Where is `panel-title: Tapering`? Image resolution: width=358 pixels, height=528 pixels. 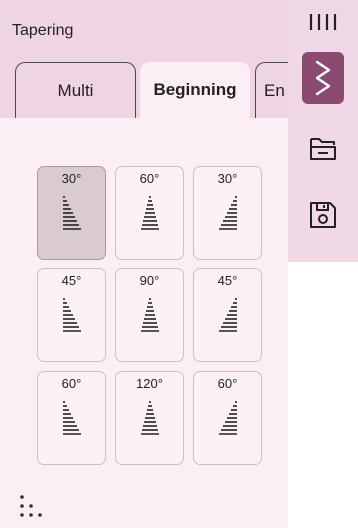 panel-title: Tapering is located at coordinates (43, 30).